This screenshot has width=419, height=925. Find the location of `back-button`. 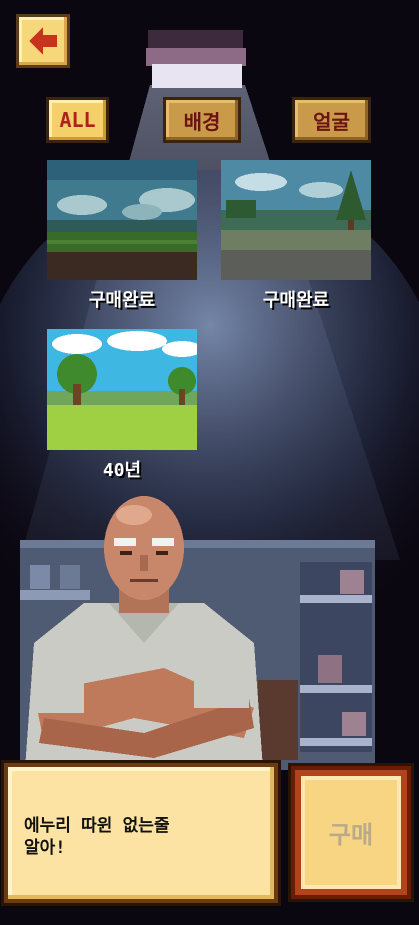

back-button is located at coordinates (43, 41).